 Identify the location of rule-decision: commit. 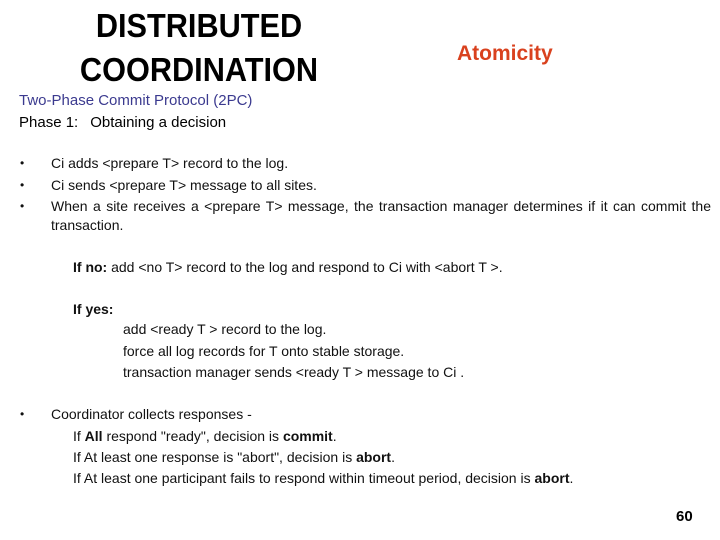
(307, 436).